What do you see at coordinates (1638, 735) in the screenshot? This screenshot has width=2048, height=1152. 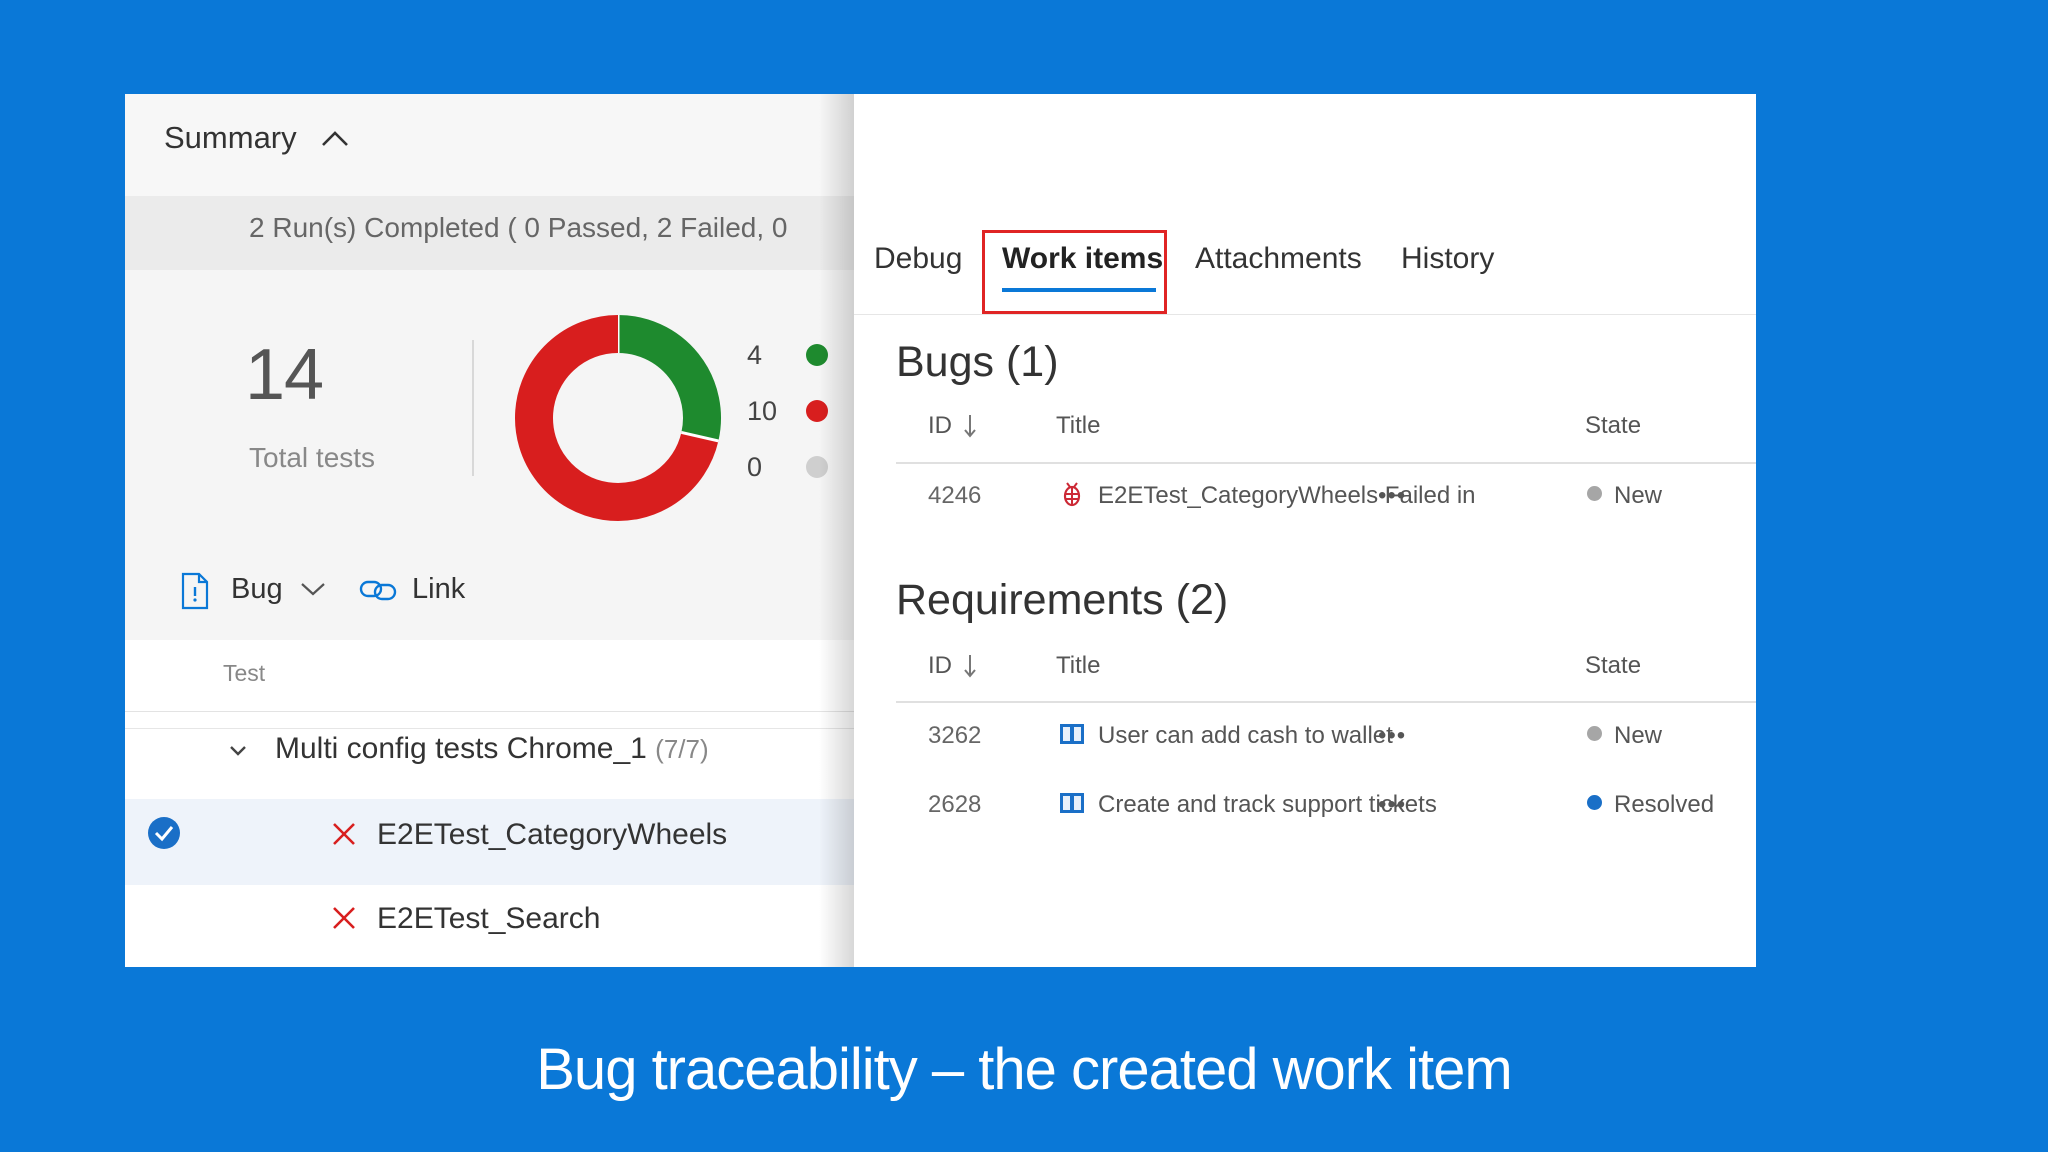 I see `requirement-state: New` at bounding box center [1638, 735].